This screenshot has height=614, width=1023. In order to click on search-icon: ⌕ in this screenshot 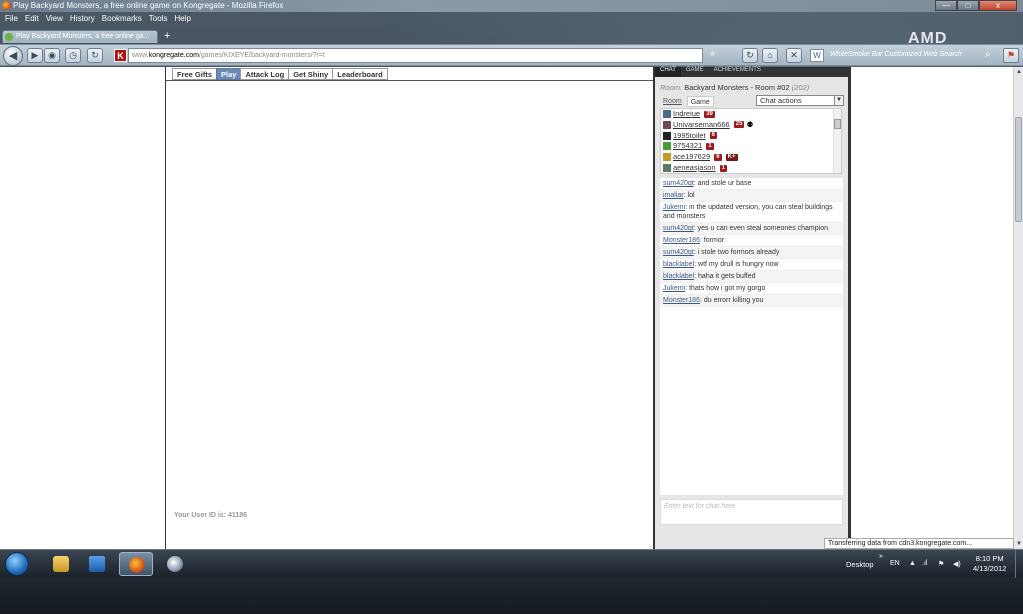, I will do `click(991, 55)`.